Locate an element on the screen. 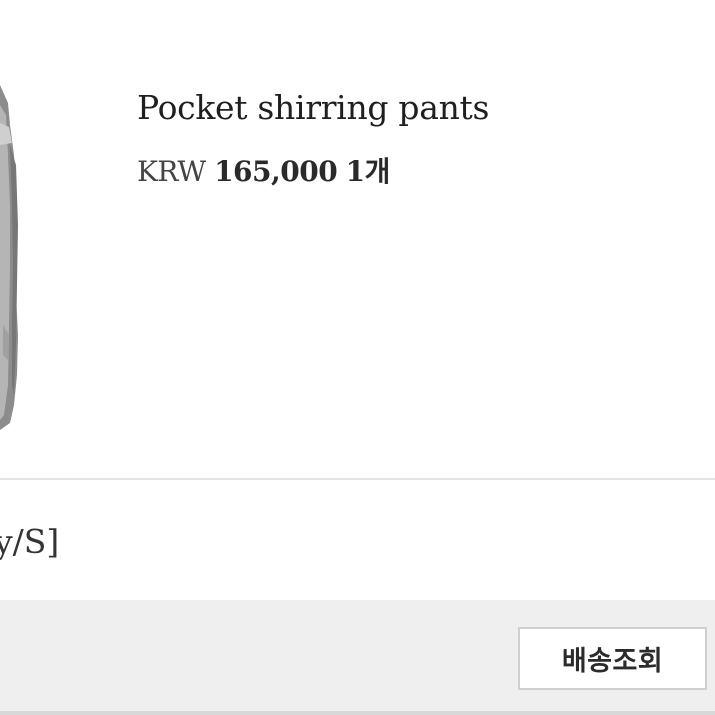 The height and width of the screenshot is (715, 715). product-thumbnail is located at coordinates (15, 257).